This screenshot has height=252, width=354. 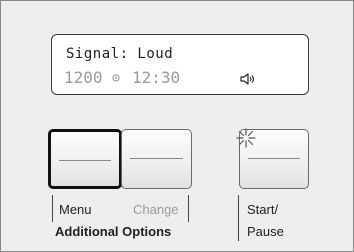 I want to click on additional-options-label: Additional Options, so click(x=113, y=231).